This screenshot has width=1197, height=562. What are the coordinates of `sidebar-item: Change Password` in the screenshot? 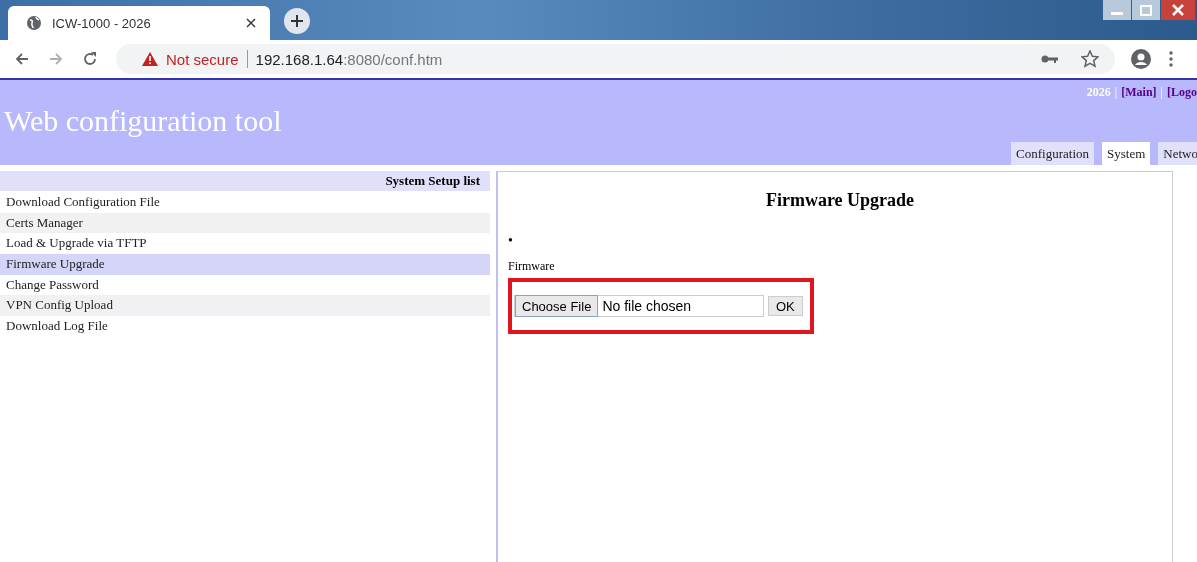 It's located at (245, 285).